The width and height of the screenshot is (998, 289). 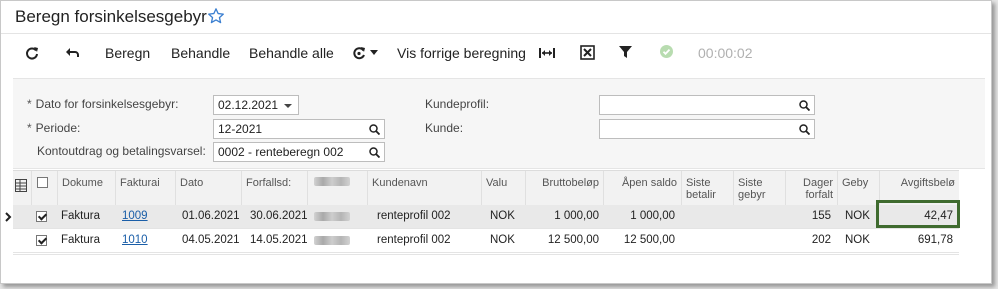 I want to click on beregn-button: Beregn, so click(x=127, y=53).